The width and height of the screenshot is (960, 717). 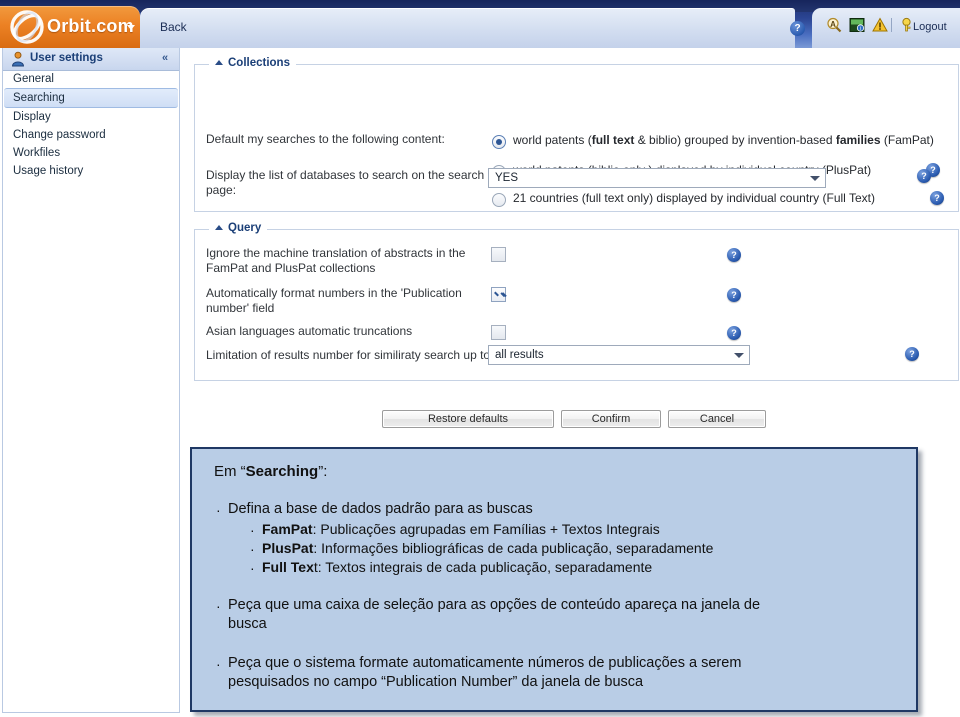 What do you see at coordinates (18, 59) in the screenshot?
I see `user-icon` at bounding box center [18, 59].